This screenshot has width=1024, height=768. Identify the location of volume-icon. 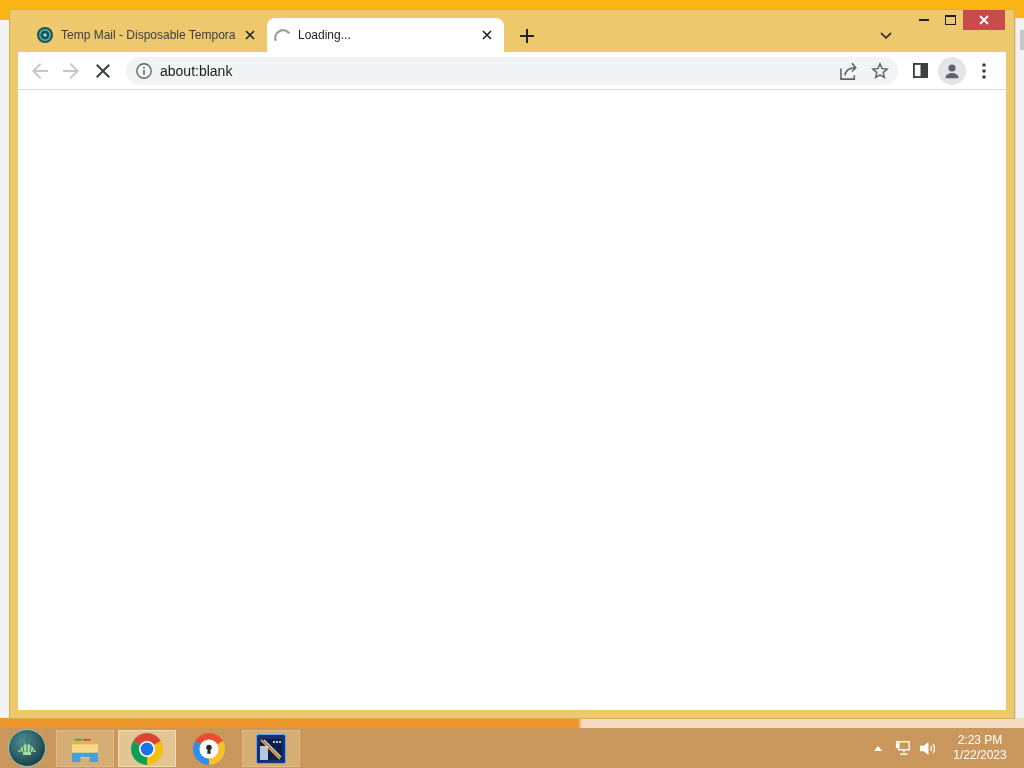
(927, 748).